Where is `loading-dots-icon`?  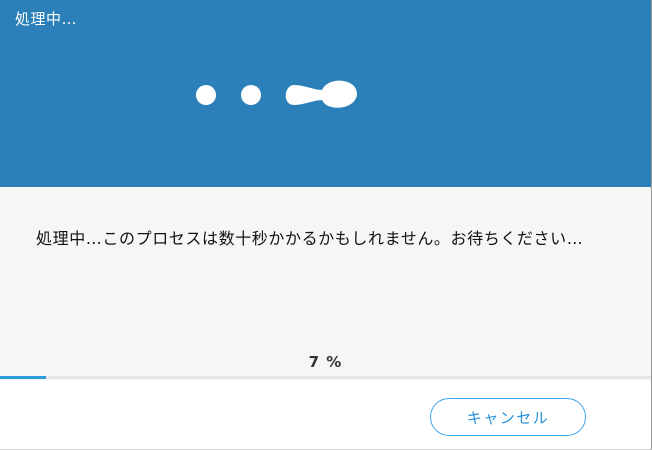
loading-dots-icon is located at coordinates (276, 94).